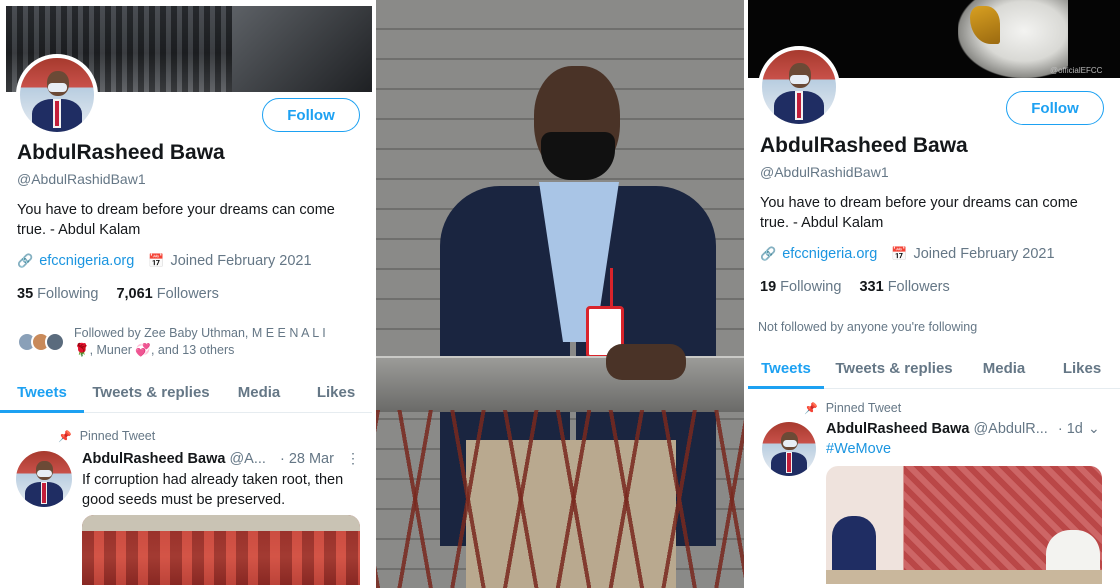  Describe the element at coordinates (25, 294) in the screenshot. I see `following-count: 35` at that location.